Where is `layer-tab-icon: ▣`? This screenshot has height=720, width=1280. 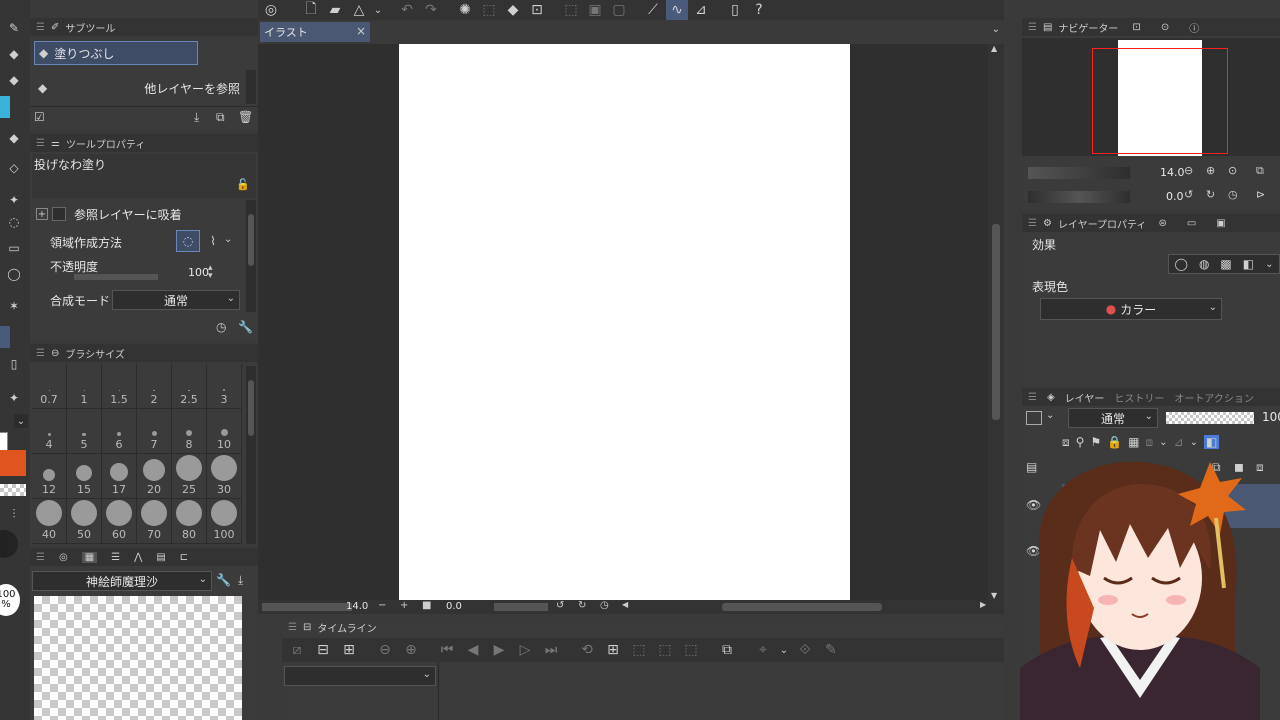 layer-tab-icon: ▣ is located at coordinates (1220, 223).